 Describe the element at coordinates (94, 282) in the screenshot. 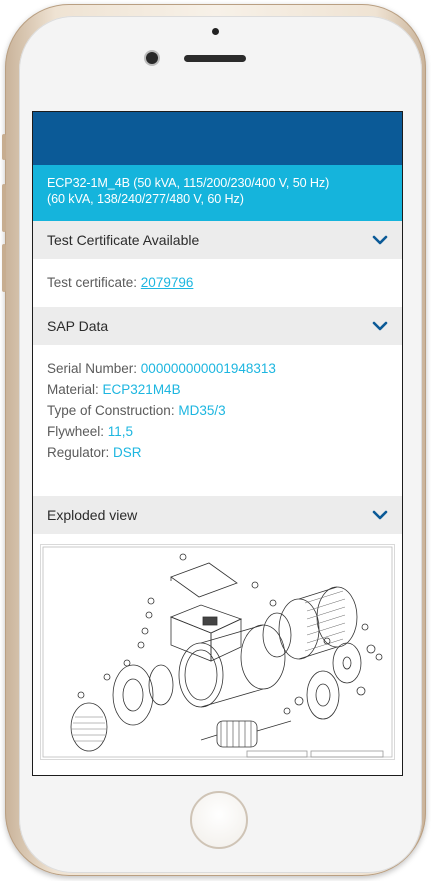

I see `certificate-label: Test certificate:` at that location.